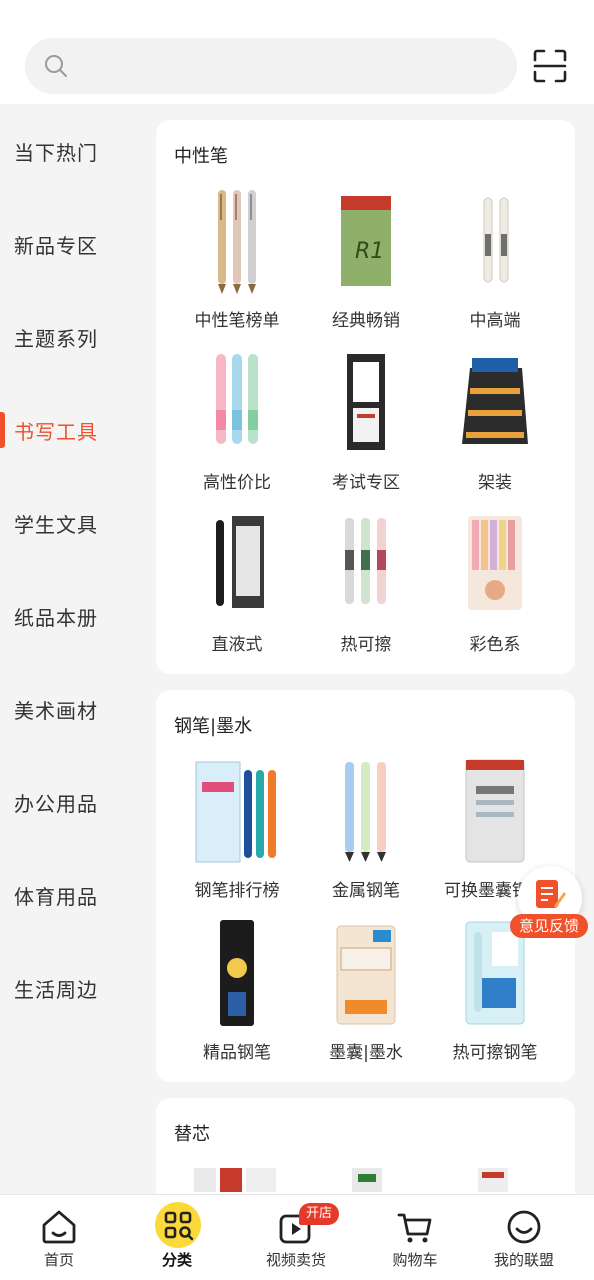 The image size is (594, 1280). What do you see at coordinates (237, 645) in the screenshot?
I see `tile-label: 直液式` at bounding box center [237, 645].